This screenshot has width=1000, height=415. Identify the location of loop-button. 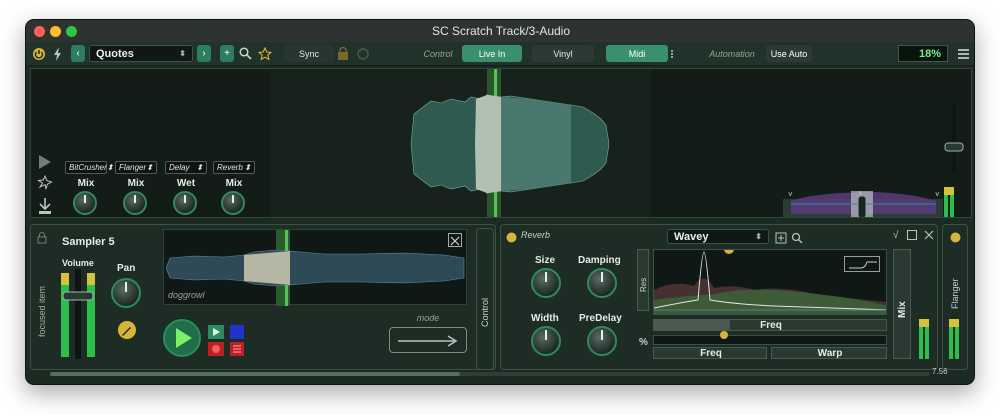
(237, 332).